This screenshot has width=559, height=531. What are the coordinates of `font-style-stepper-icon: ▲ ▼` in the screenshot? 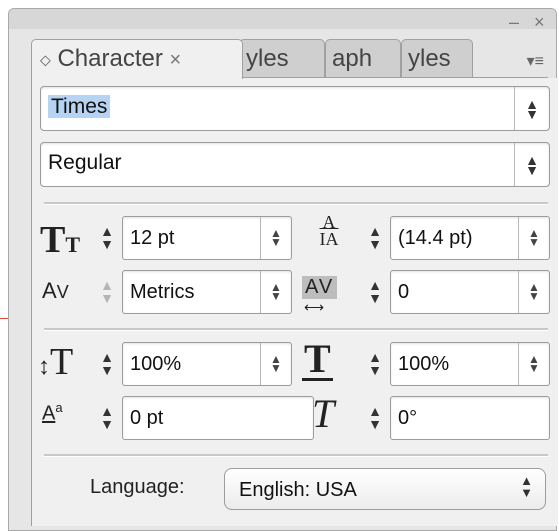 It's located at (531, 164).